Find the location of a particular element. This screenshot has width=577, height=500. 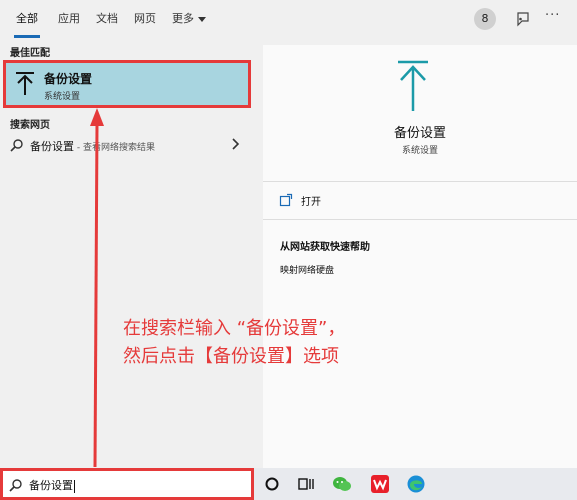

annotation-text: 在搜索栏输入 “备份设置”， 然后点击【备份设置】选项 is located at coordinates (234, 343).